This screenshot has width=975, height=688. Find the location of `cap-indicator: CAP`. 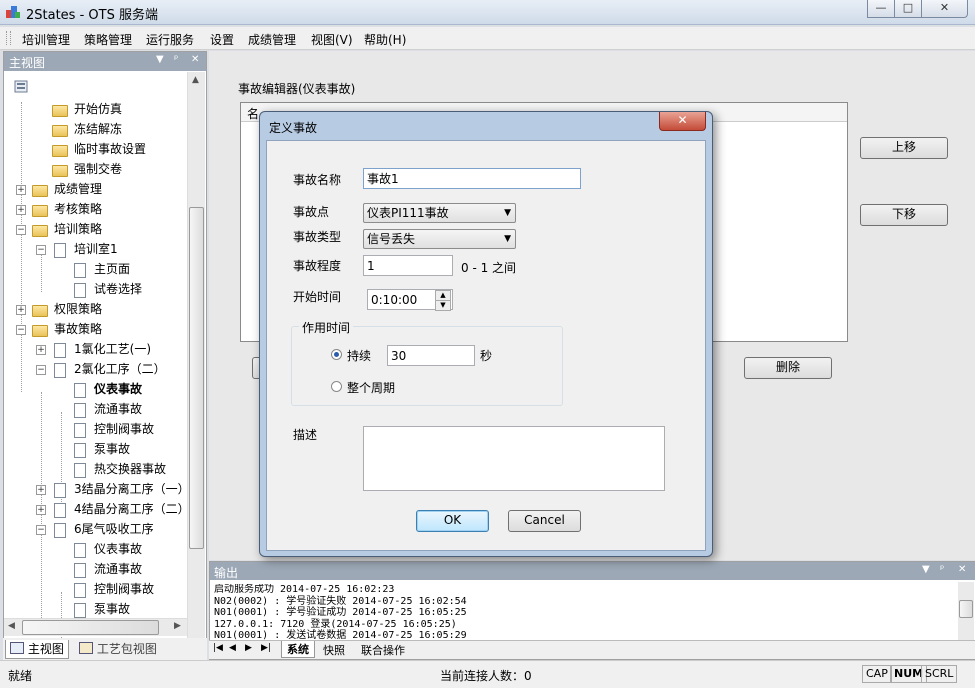

cap-indicator: CAP is located at coordinates (877, 674).